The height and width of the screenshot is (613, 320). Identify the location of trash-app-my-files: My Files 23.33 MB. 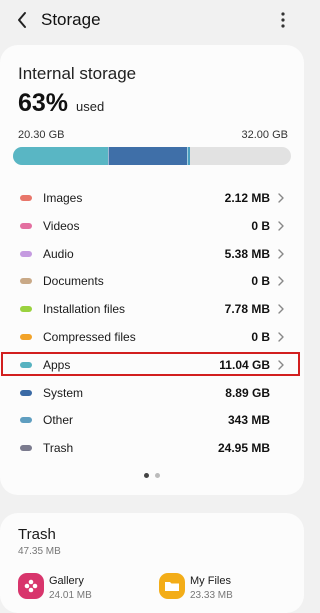
(219, 588).